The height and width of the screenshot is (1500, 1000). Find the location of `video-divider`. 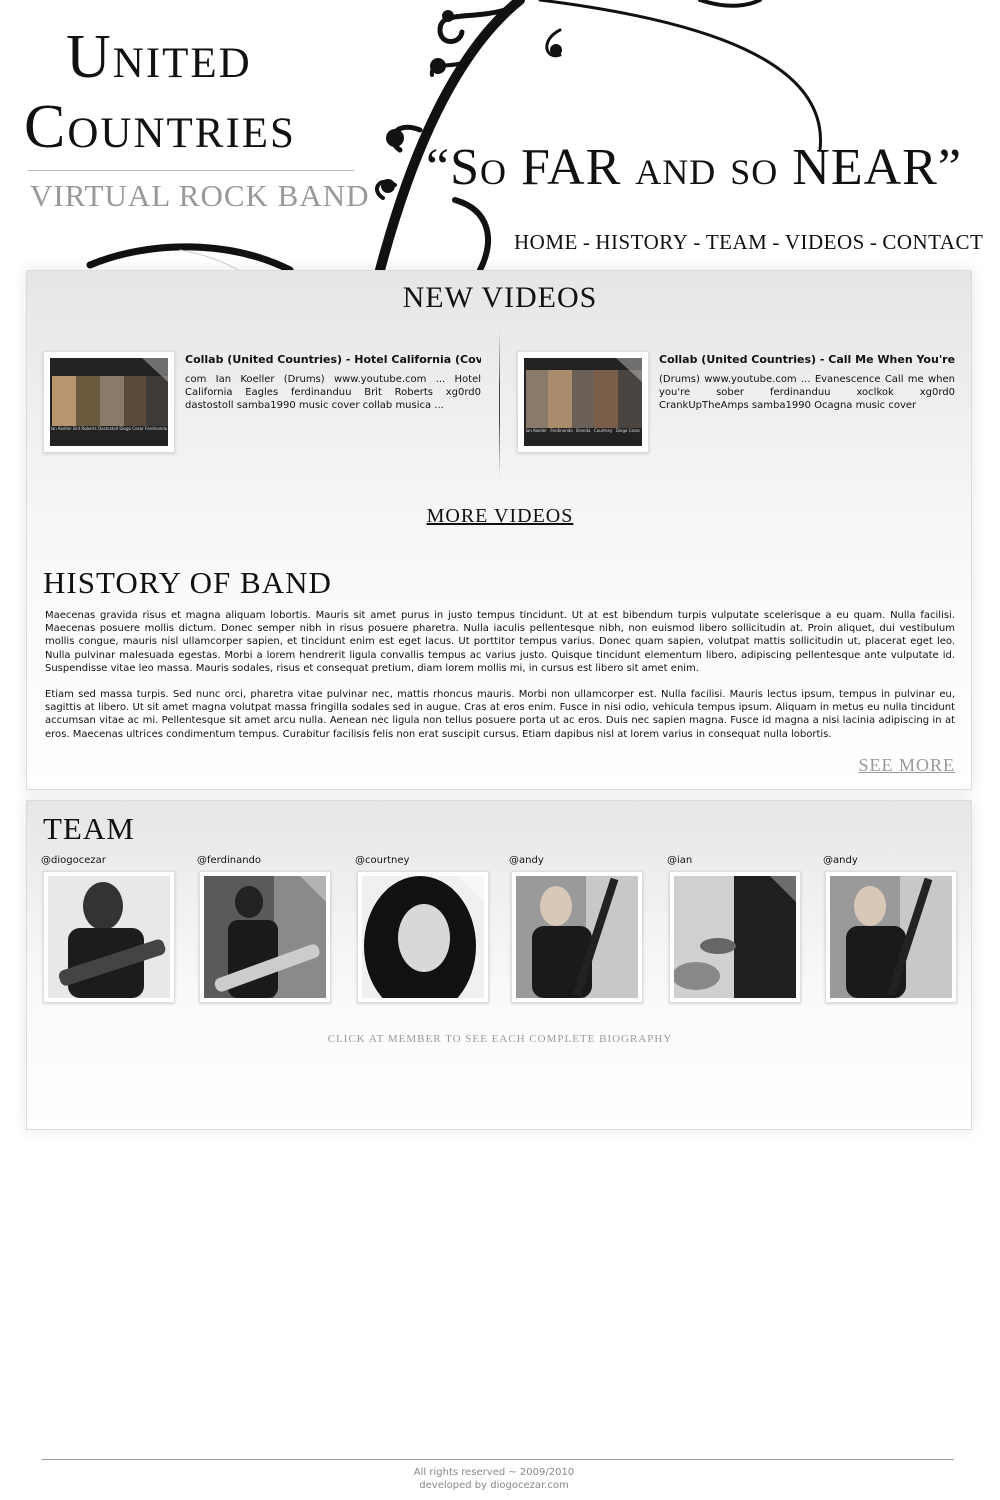

video-divider is located at coordinates (499, 404).